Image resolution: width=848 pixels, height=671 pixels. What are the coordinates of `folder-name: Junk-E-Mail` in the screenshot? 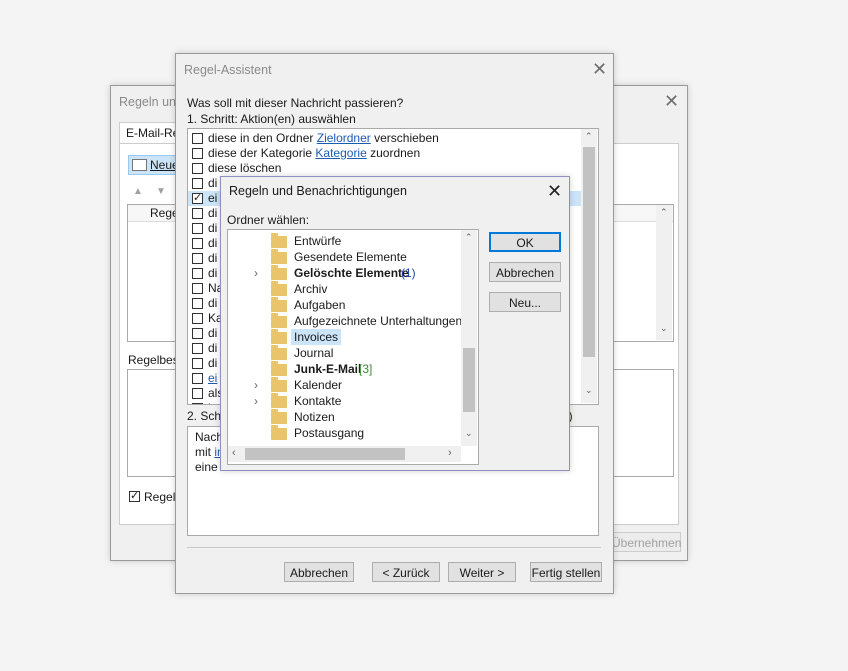 It's located at (328, 369).